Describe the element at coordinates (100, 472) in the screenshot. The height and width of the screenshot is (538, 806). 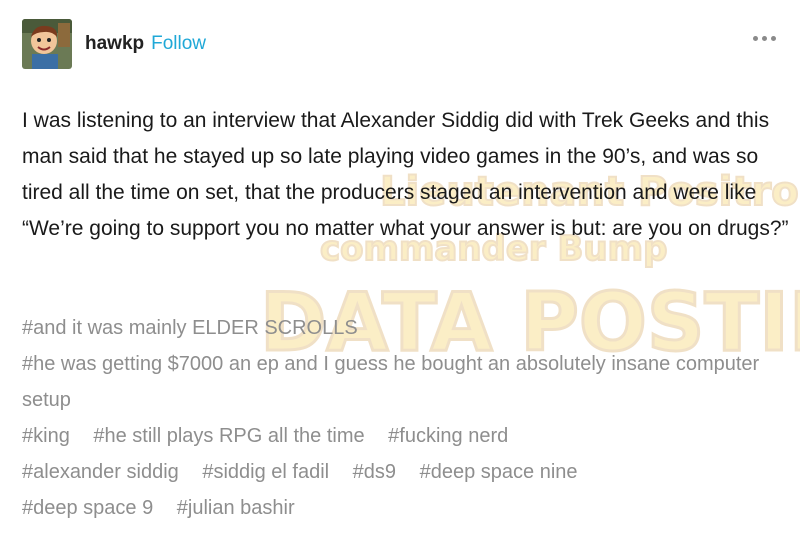
I see `tag-link: #alexander siddig` at that location.